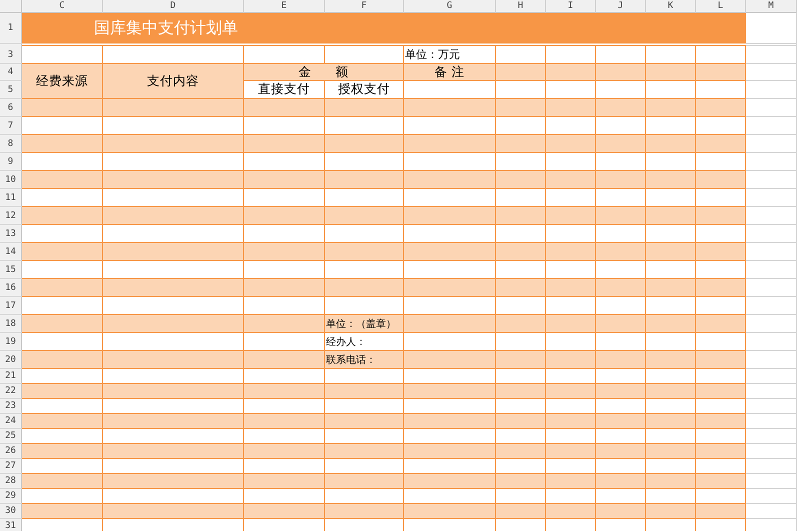 The width and height of the screenshot is (797, 531). Describe the element at coordinates (11, 144) in the screenshot. I see `row-header: 8` at that location.